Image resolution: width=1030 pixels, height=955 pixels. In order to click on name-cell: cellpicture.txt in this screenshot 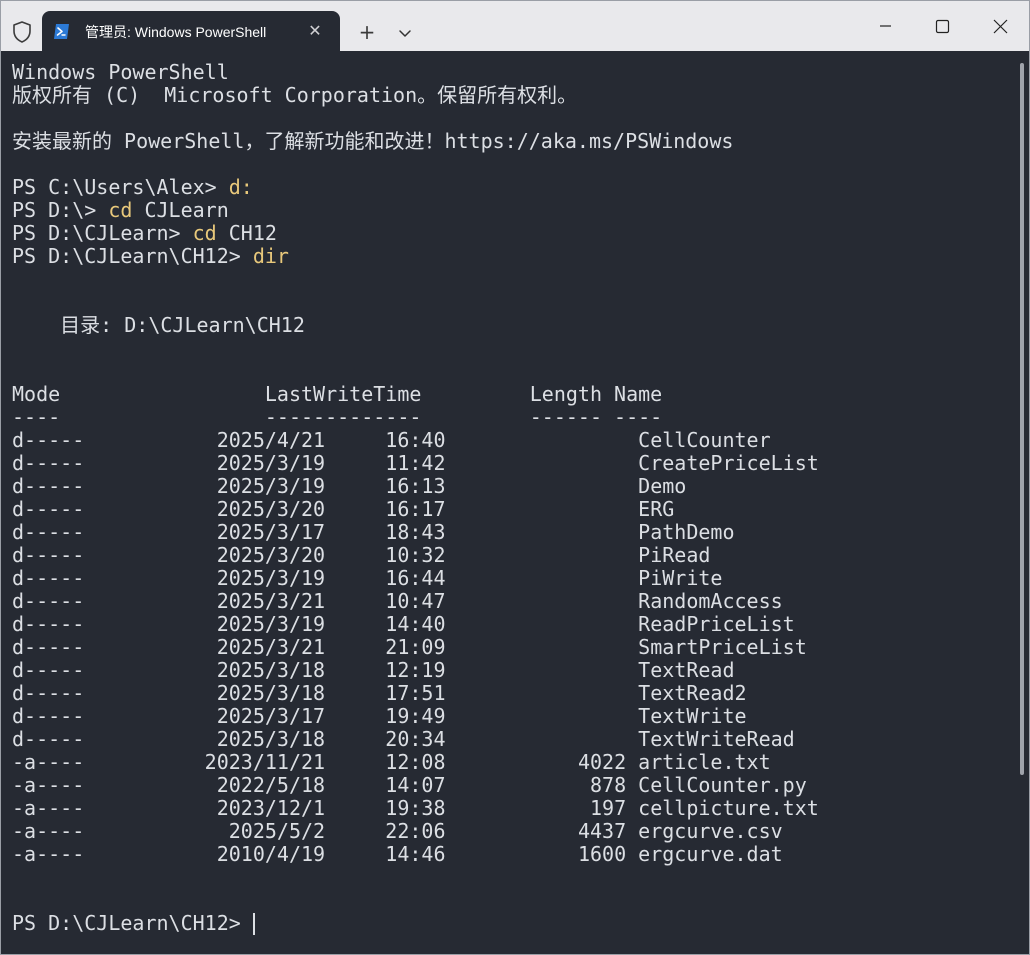, I will do `click(722, 808)`.